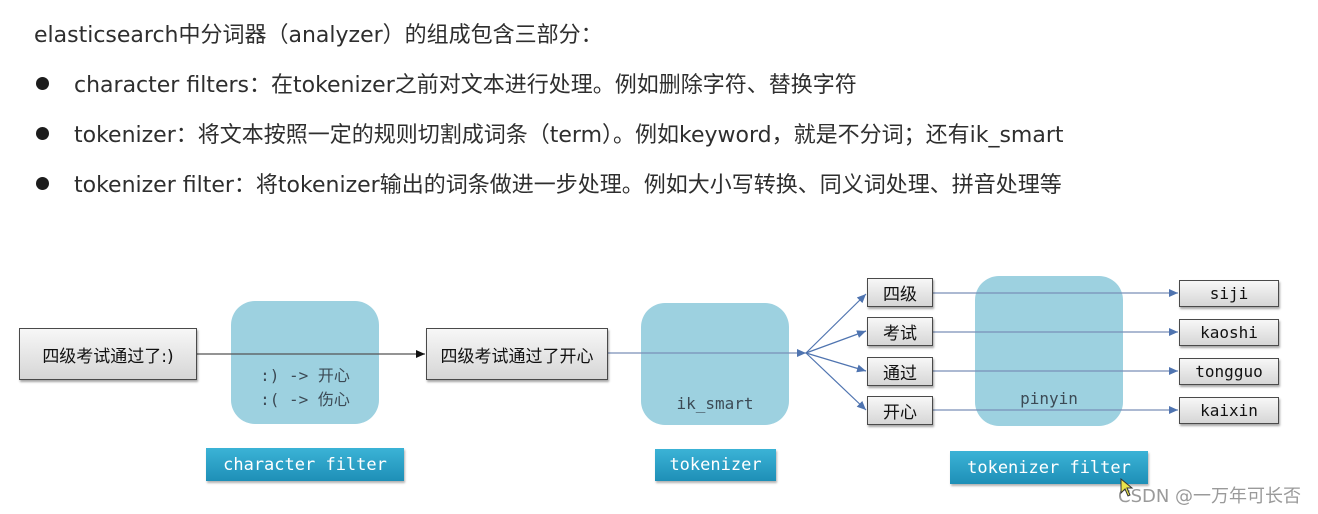 The height and width of the screenshot is (514, 1318). I want to click on mouse-cursor-icon, so click(1127, 487).